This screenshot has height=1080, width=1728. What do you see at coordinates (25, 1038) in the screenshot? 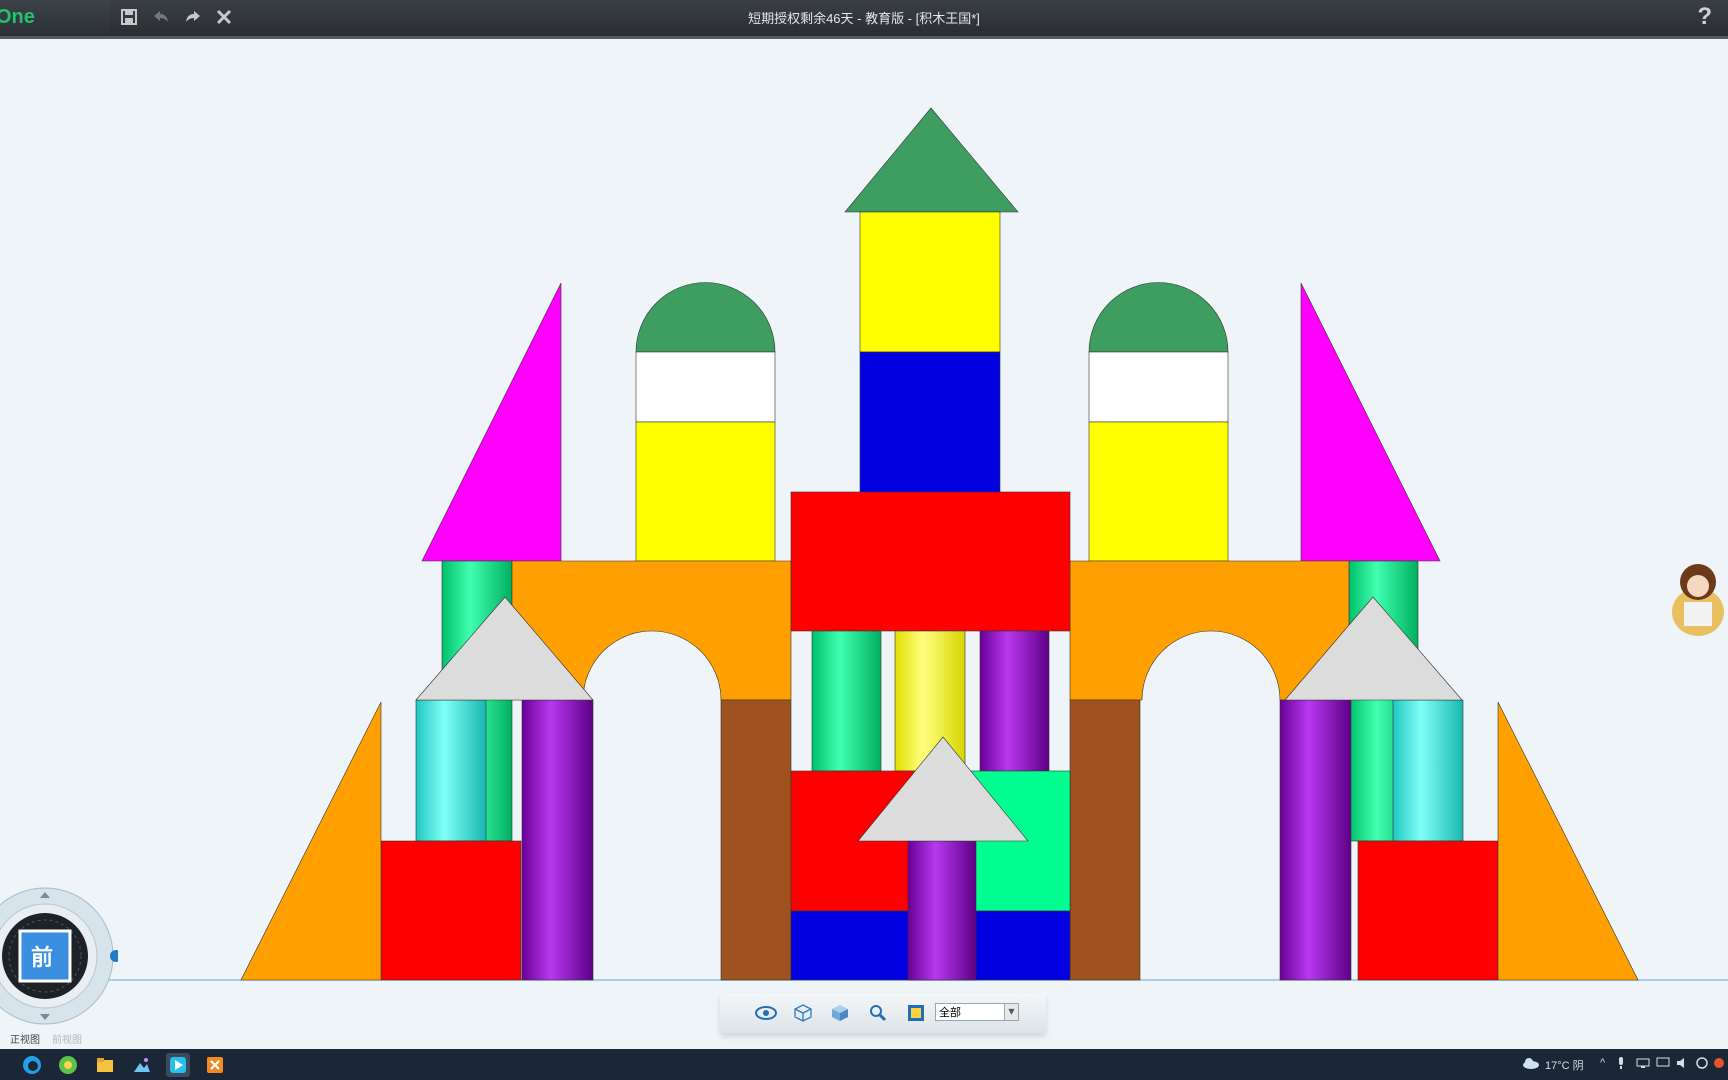
I see `view-label-front: 正视图` at bounding box center [25, 1038].